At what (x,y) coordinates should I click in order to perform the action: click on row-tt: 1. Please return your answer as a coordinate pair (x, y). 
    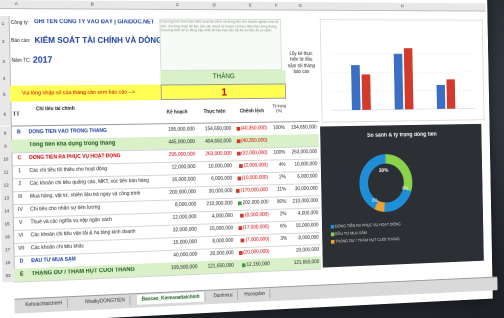
    Looking at the image, I should click on (20, 171).